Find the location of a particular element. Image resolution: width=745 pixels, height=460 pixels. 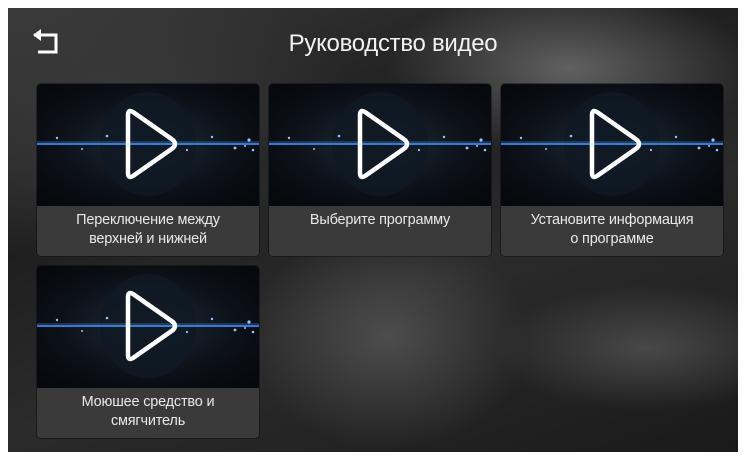

video-card-3: Установите информация о программе is located at coordinates (612, 170).